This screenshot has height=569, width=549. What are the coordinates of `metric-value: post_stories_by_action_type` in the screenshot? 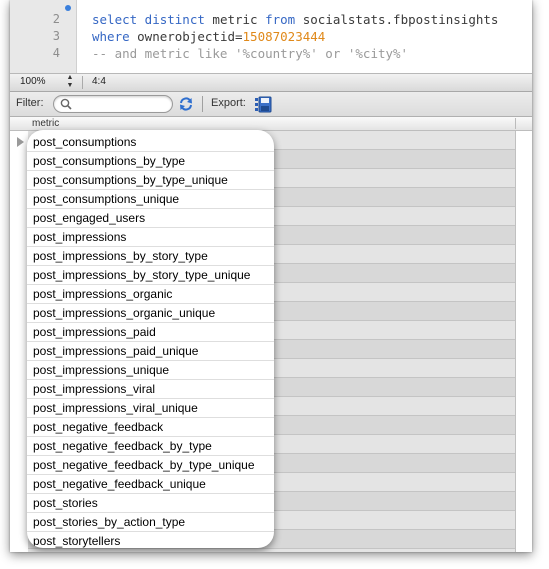 It's located at (150, 522).